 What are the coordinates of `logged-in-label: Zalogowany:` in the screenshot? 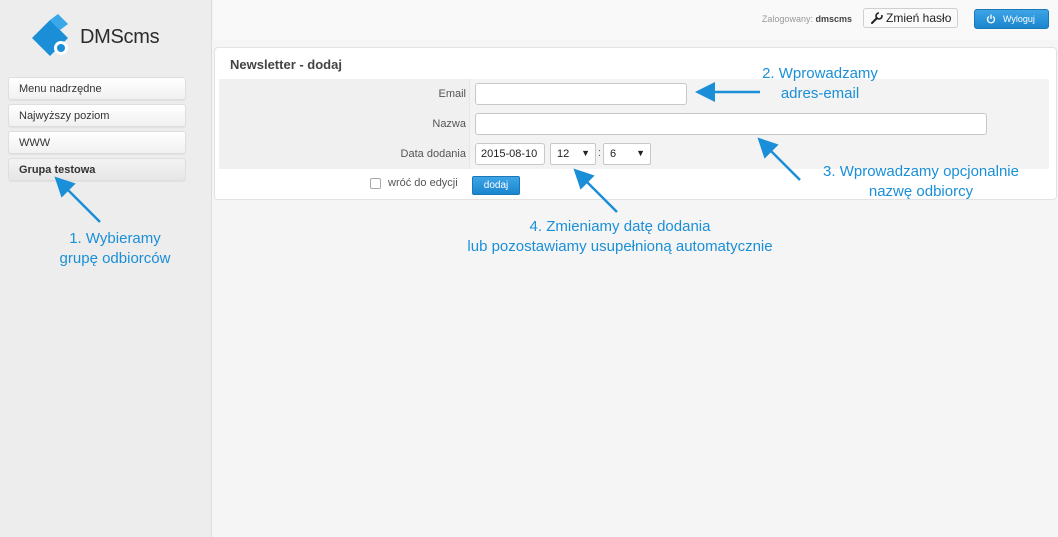 It's located at (787, 19).